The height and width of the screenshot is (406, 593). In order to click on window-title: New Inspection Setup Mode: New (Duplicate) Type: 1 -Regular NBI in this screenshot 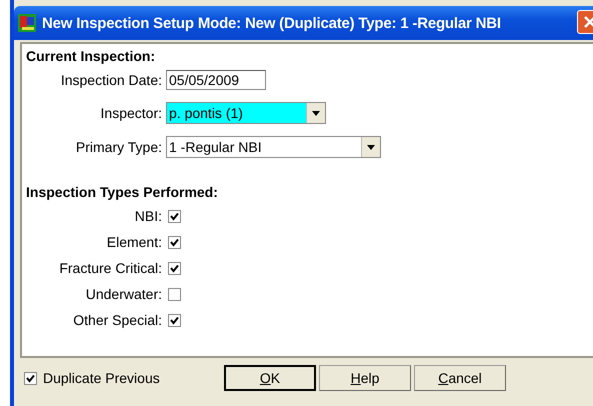, I will do `click(271, 23)`.